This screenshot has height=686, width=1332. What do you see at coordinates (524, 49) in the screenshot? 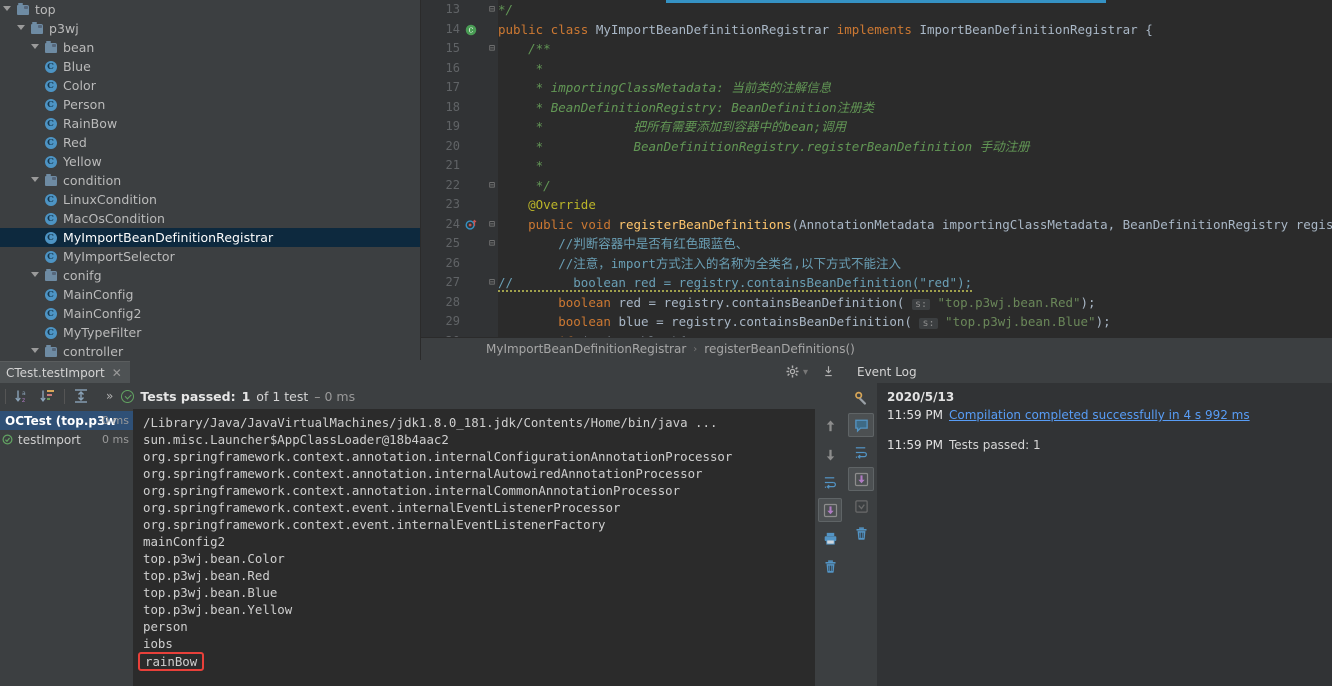
I see `line-content: /**` at bounding box center [524, 49].